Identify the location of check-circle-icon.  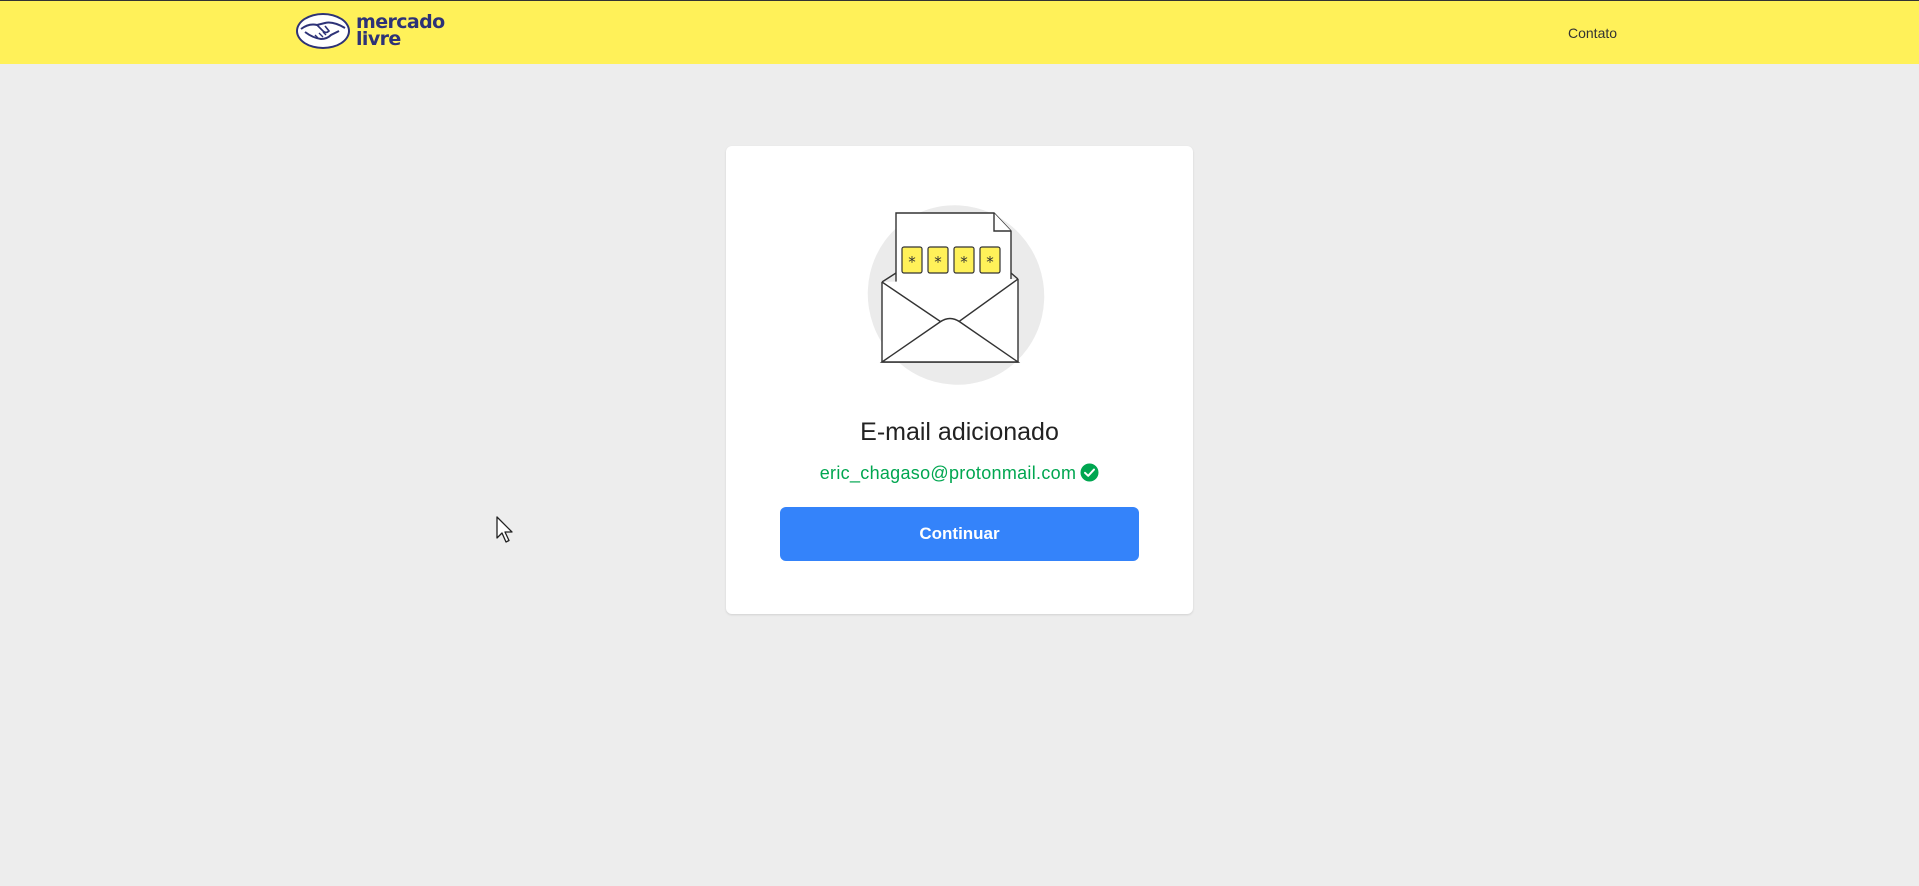
(1089, 472).